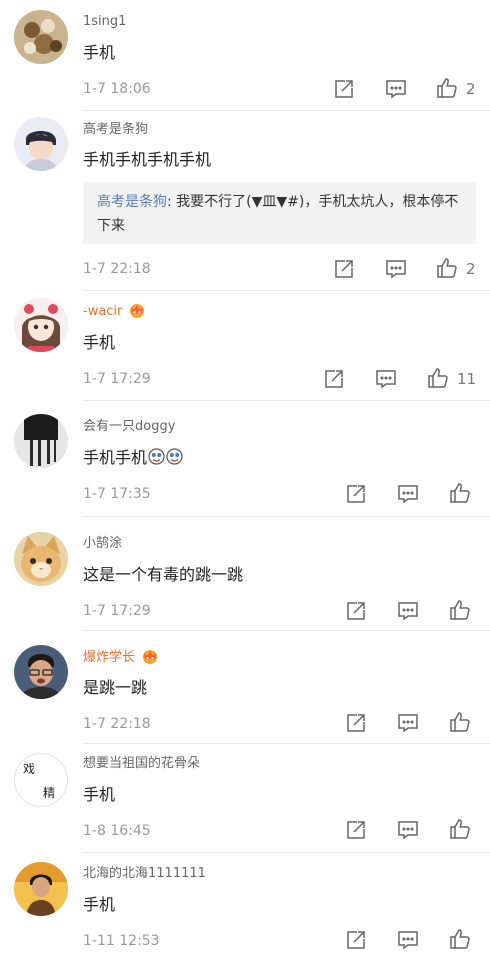 Image resolution: width=490 pixels, height=960 pixels. What do you see at coordinates (129, 427) in the screenshot?
I see `username: 会有一只doggy` at bounding box center [129, 427].